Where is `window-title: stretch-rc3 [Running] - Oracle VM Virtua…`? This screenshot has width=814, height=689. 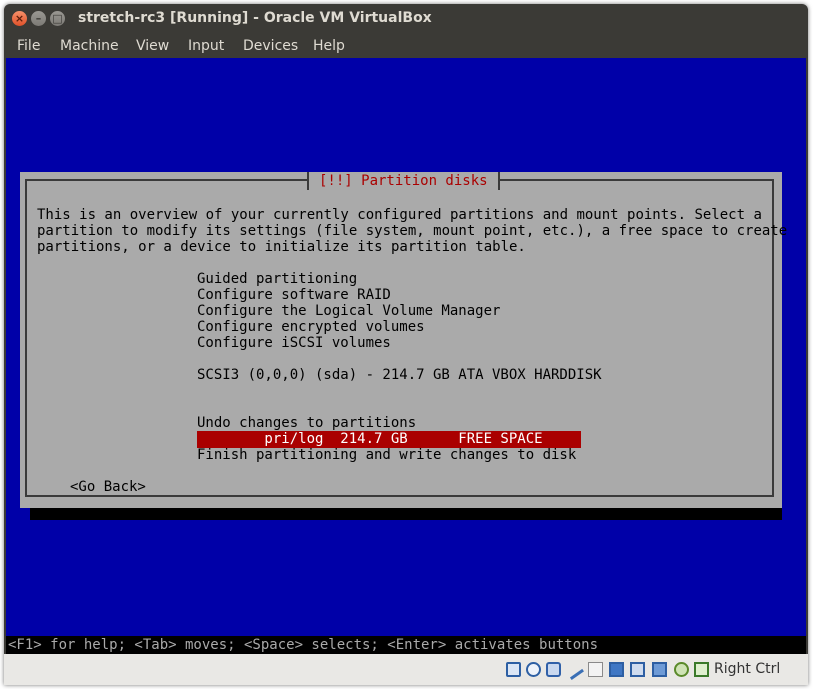 window-title: stretch-rc3 [Running] - Oracle VM Virtua… is located at coordinates (255, 18).